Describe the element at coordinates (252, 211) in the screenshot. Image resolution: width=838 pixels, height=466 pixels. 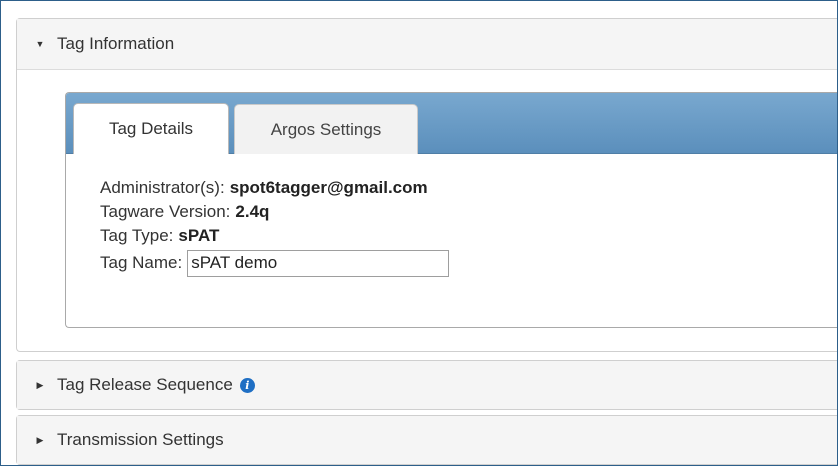
I see `tagware-version-value: 2.4q` at that location.